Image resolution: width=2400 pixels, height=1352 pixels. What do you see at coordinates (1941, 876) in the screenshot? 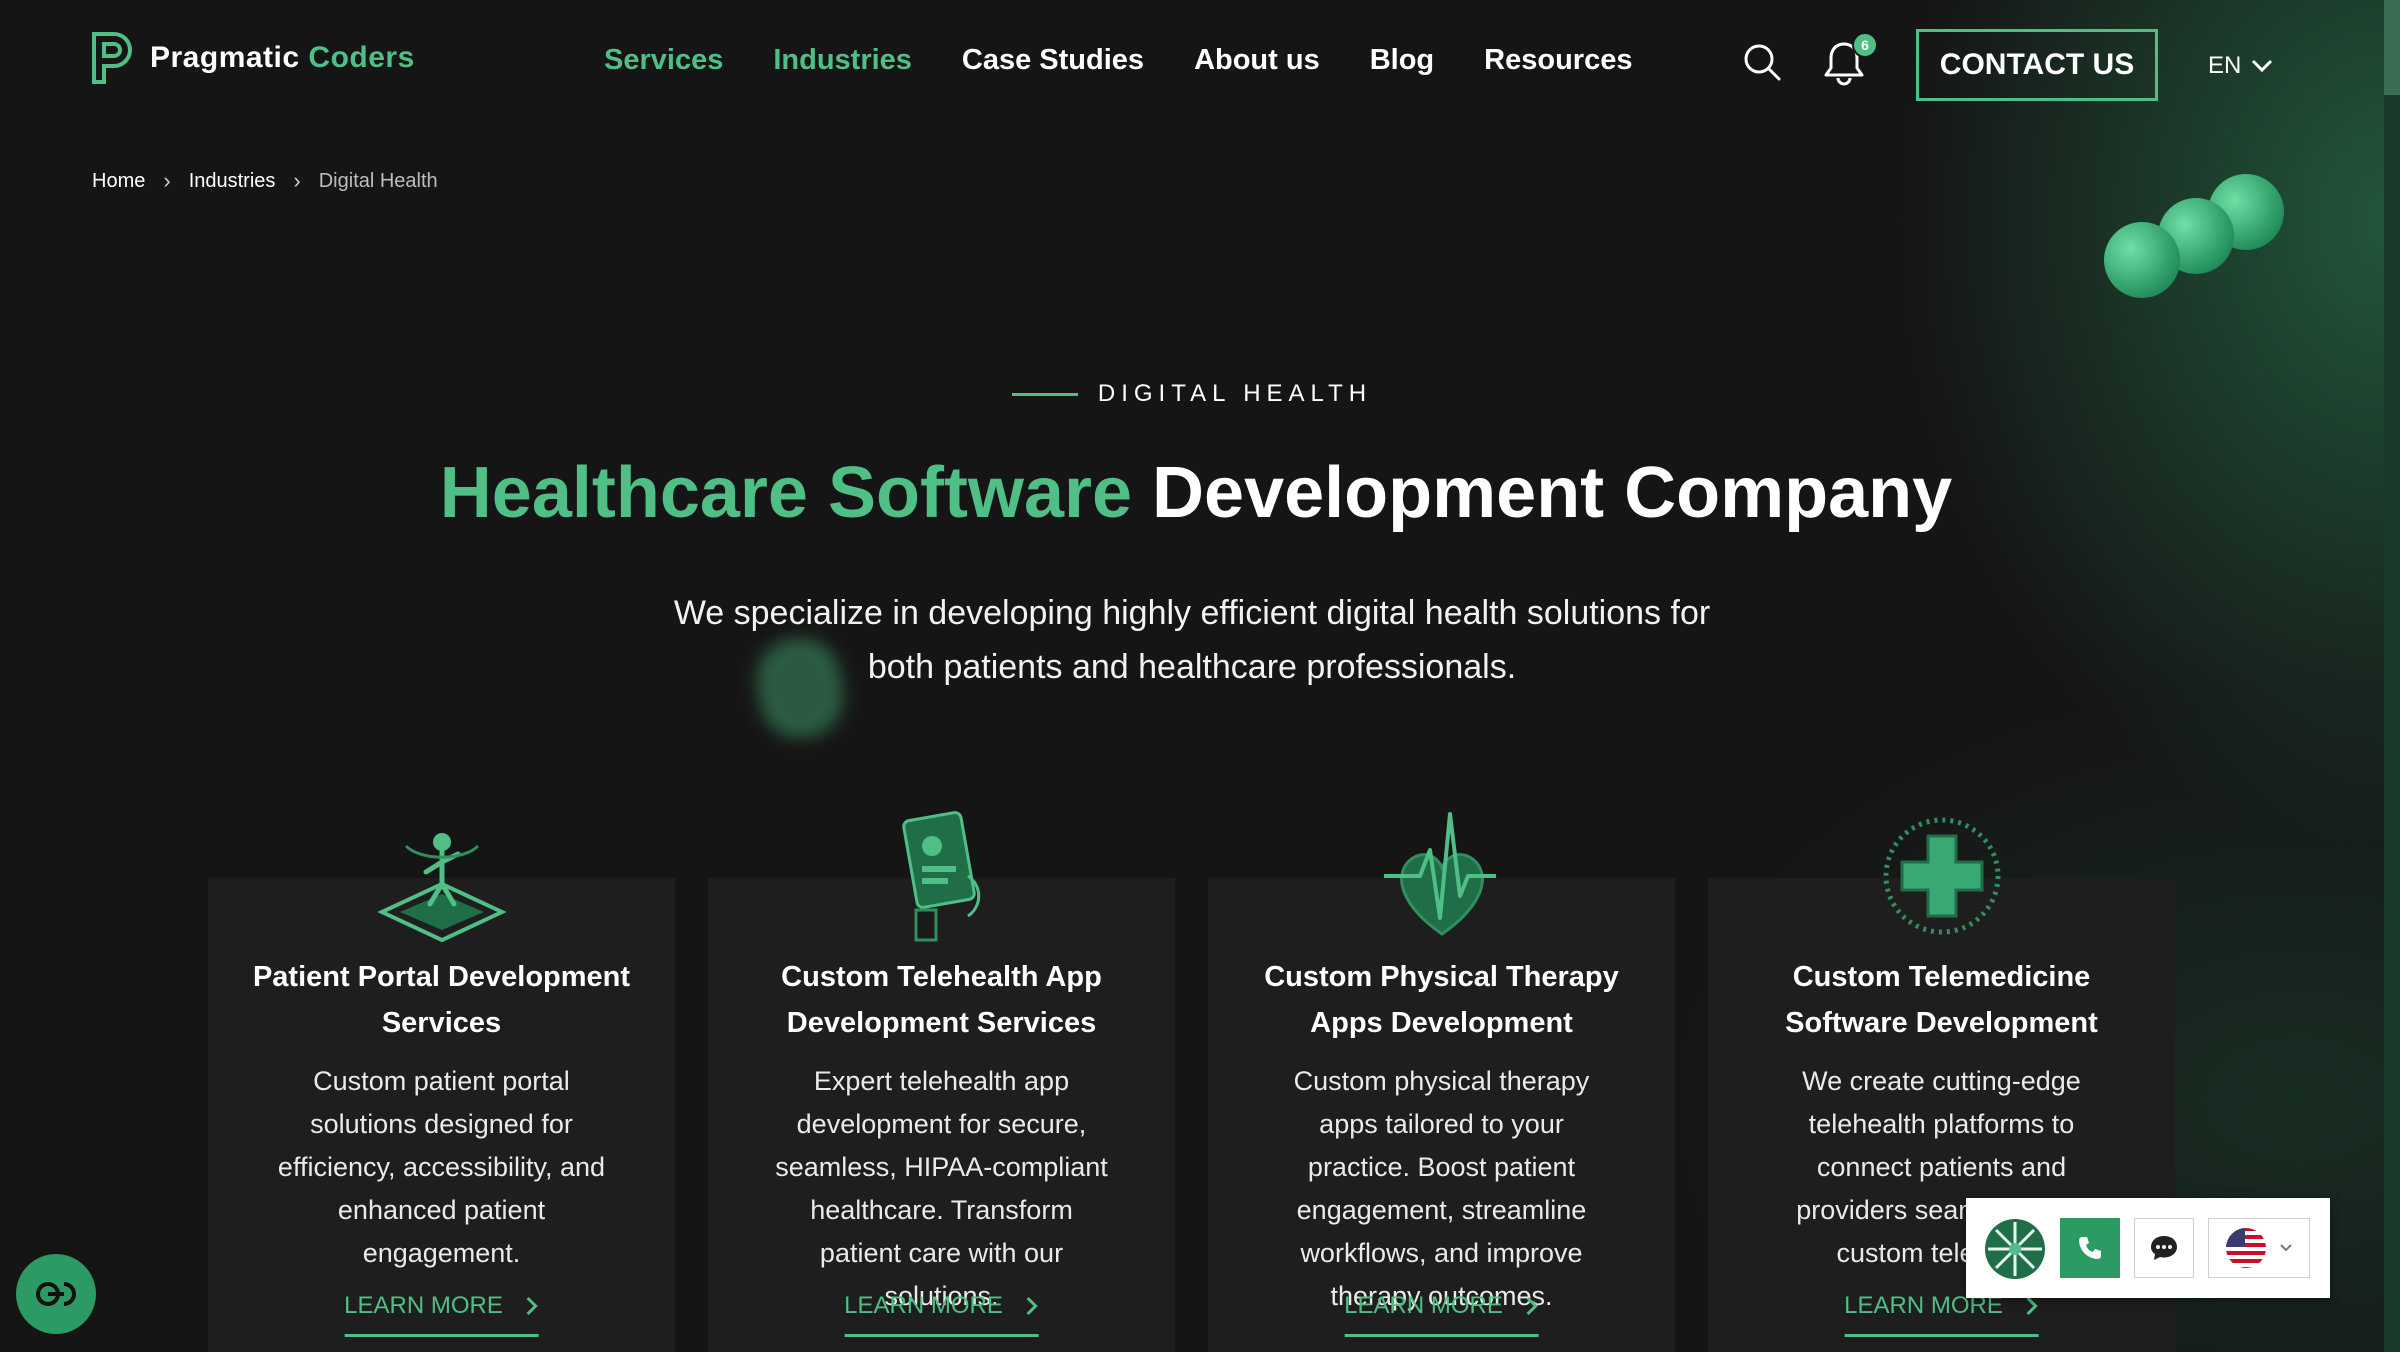
I see `medical-cross-icon` at bounding box center [1941, 876].